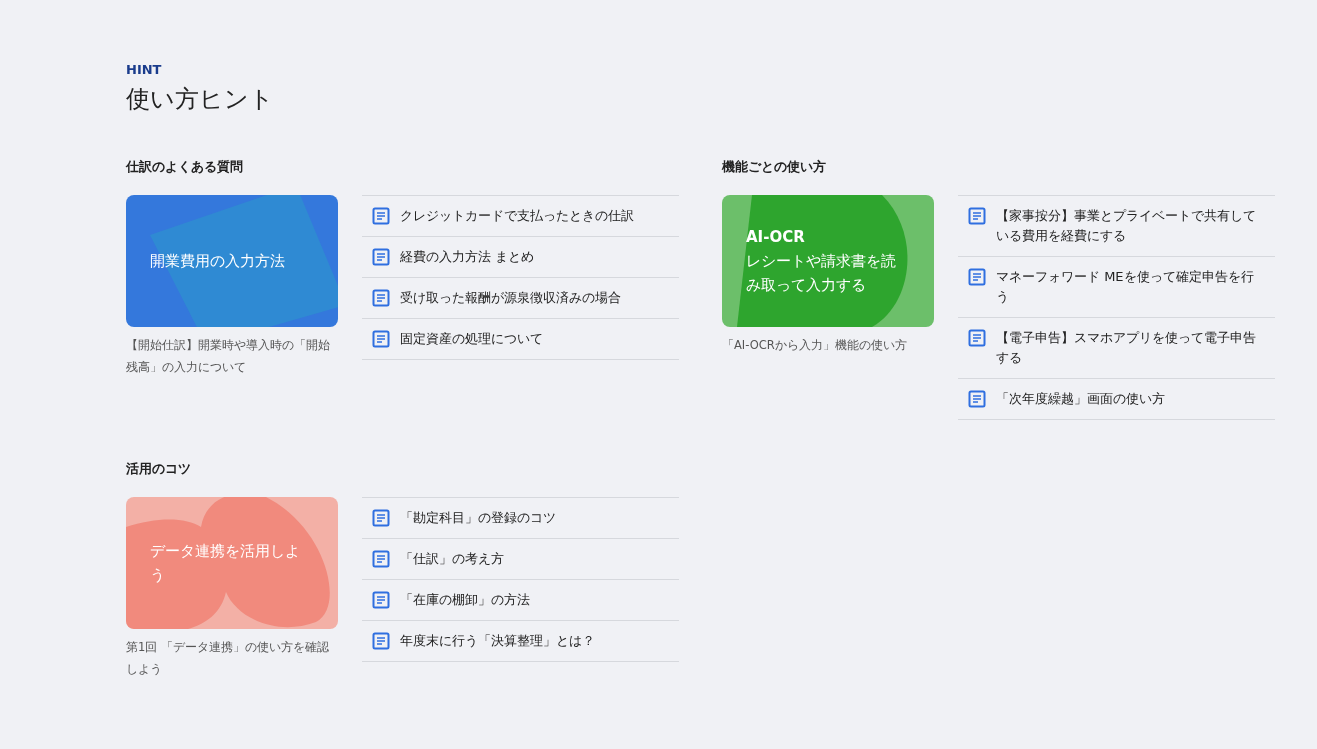 Image resolution: width=1317 pixels, height=749 pixels. I want to click on article-link: 「勘定科目」の登録のコツ, so click(520, 518).